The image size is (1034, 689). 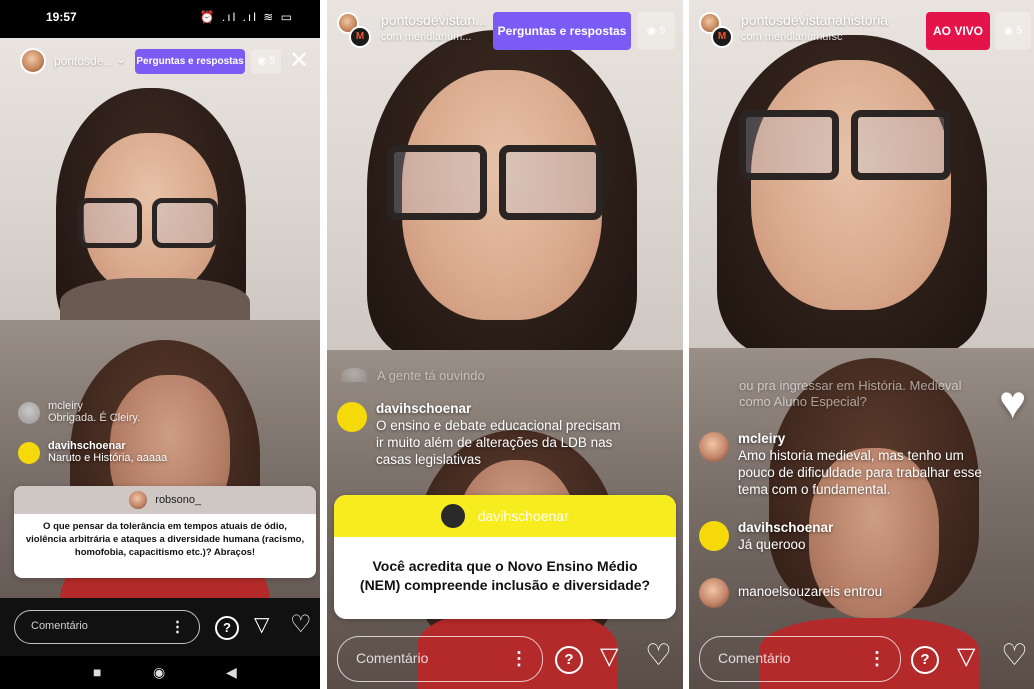 I want to click on status-icons: ⏰ .ıl .ıl ≋ ▭, so click(x=246, y=17).